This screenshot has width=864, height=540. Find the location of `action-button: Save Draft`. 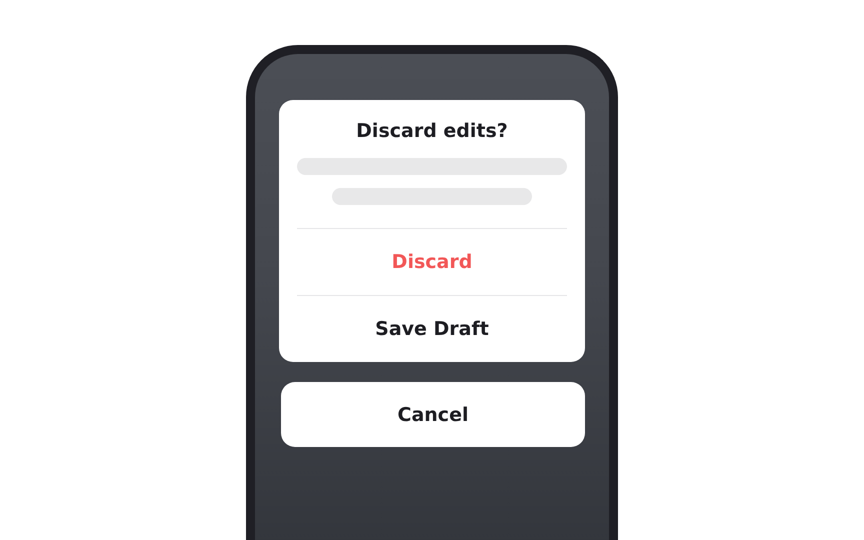

action-button: Save Draft is located at coordinates (432, 329).